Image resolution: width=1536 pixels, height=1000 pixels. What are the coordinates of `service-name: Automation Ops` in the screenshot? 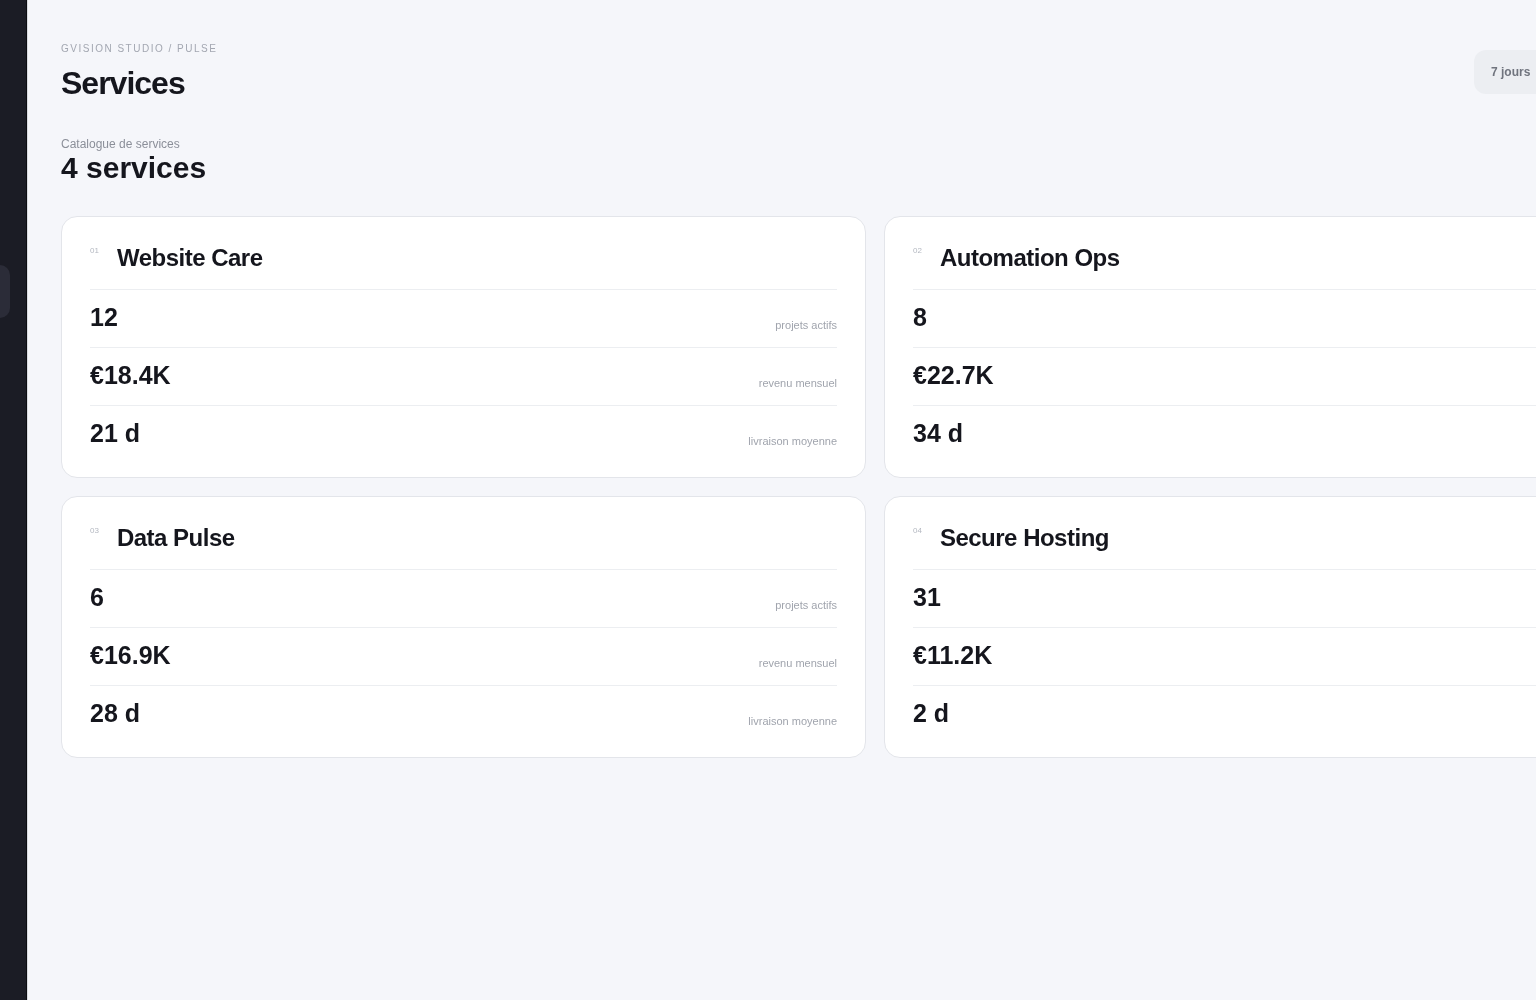 It's located at (1029, 258).